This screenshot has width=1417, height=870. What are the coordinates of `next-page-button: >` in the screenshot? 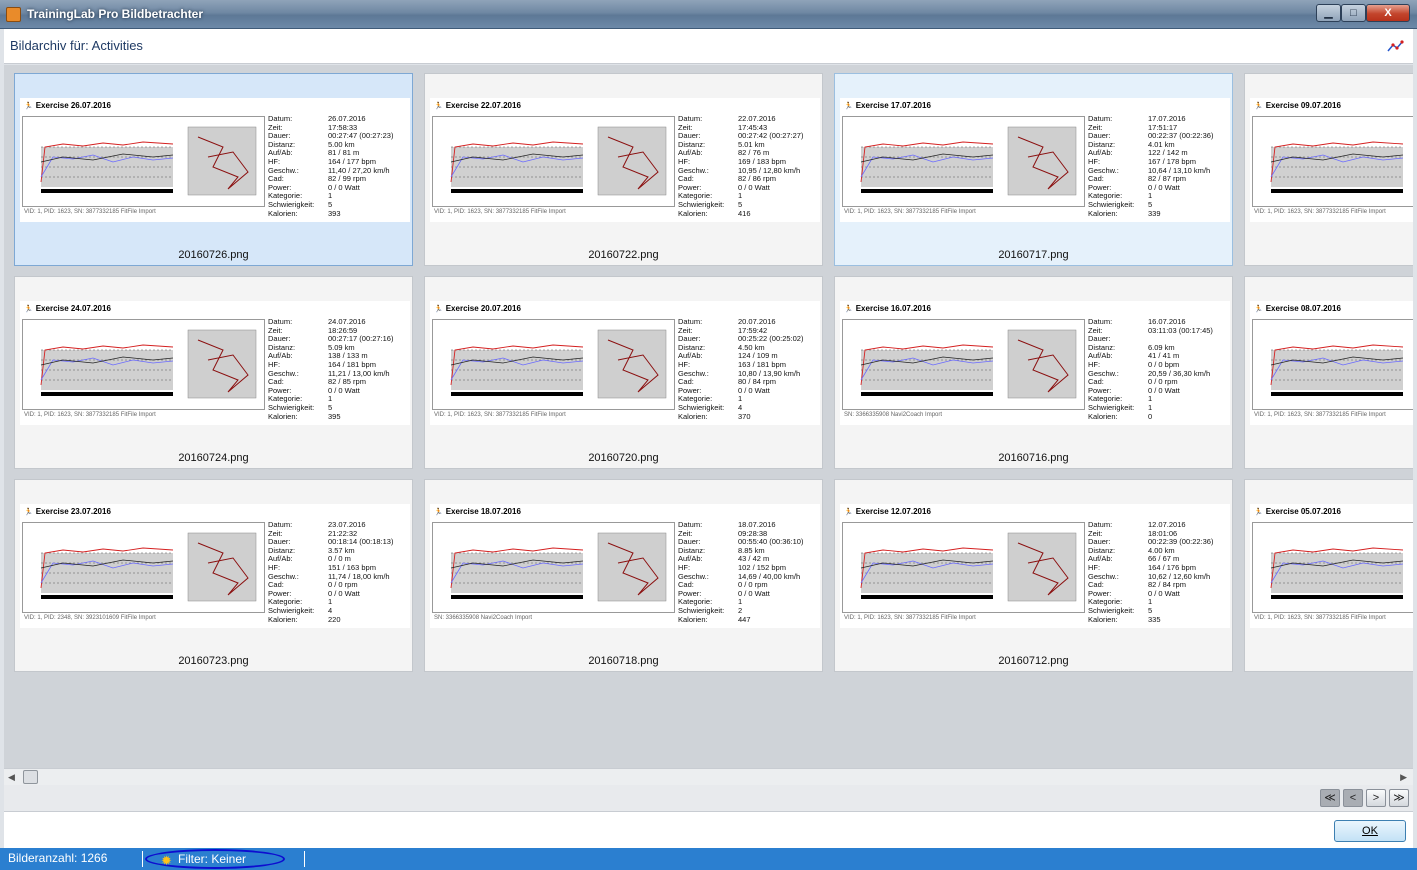 It's located at (1376, 798).